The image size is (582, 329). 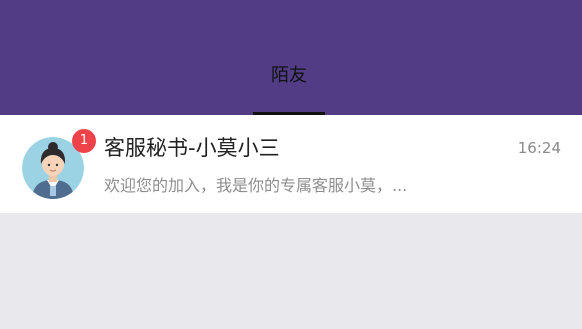 What do you see at coordinates (84, 141) in the screenshot?
I see `unread-badge: 1` at bounding box center [84, 141].